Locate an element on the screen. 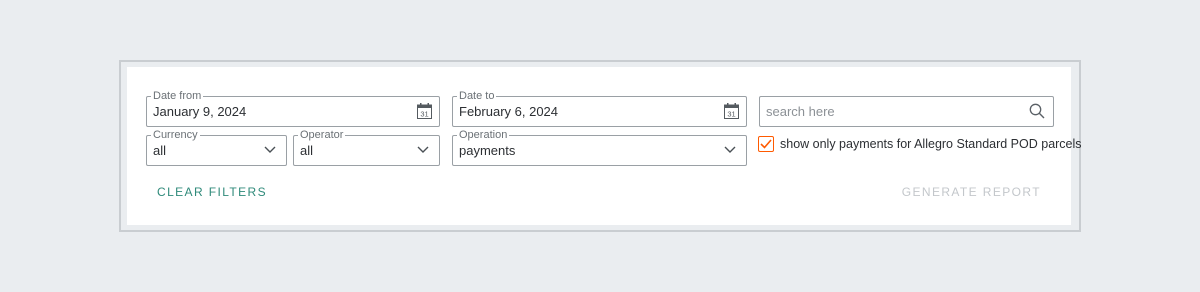 The image size is (1200, 292). operation-select: Operation payments is located at coordinates (599, 147).